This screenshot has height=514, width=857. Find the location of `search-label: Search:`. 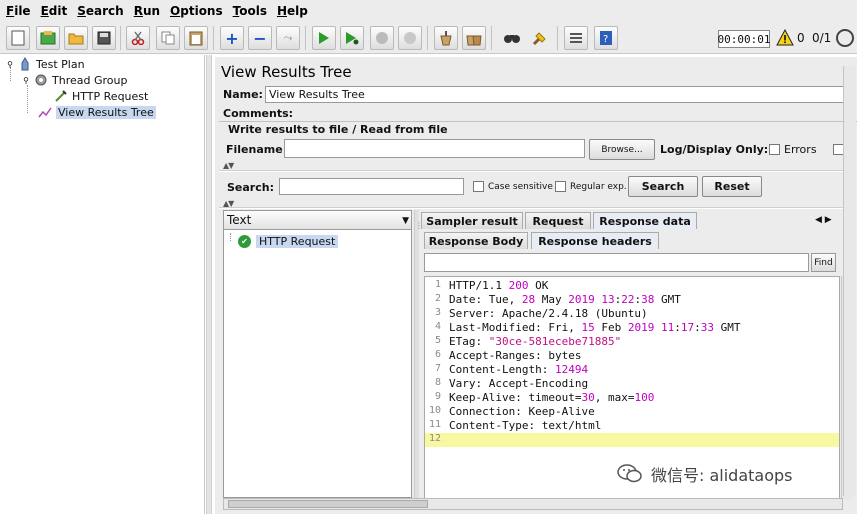

search-label: Search: is located at coordinates (250, 187).